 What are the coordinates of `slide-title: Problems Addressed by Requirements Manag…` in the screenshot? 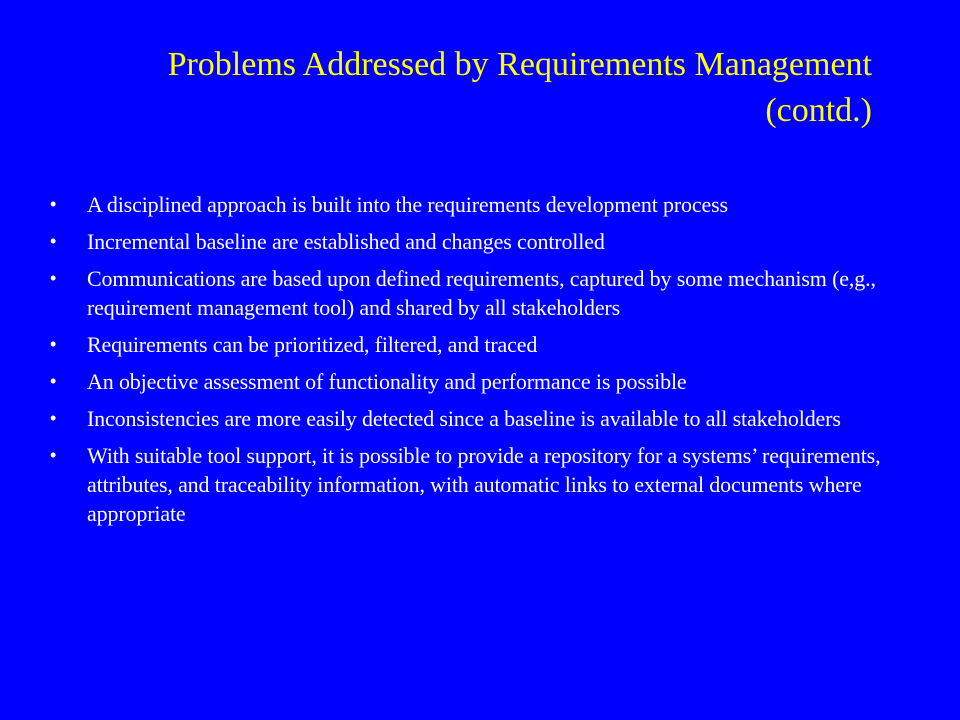 It's located at (476, 88).